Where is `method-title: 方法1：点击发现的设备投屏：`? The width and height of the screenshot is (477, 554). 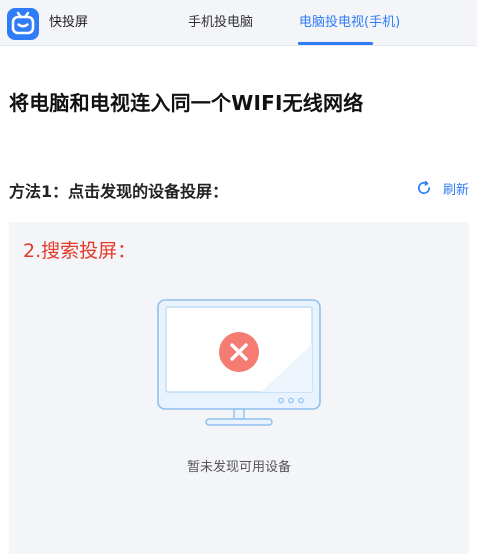
method-title: 方法1：点击发现的设备投屏： is located at coordinates (119, 191).